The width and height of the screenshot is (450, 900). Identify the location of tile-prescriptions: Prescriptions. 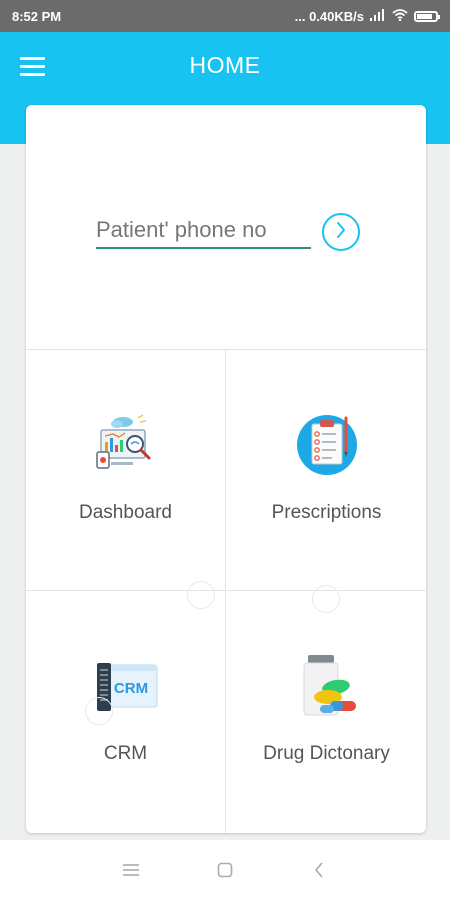
(326, 470).